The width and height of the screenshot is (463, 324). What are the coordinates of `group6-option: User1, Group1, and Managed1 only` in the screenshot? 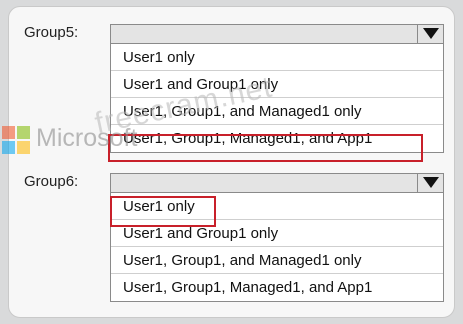 It's located at (277, 260).